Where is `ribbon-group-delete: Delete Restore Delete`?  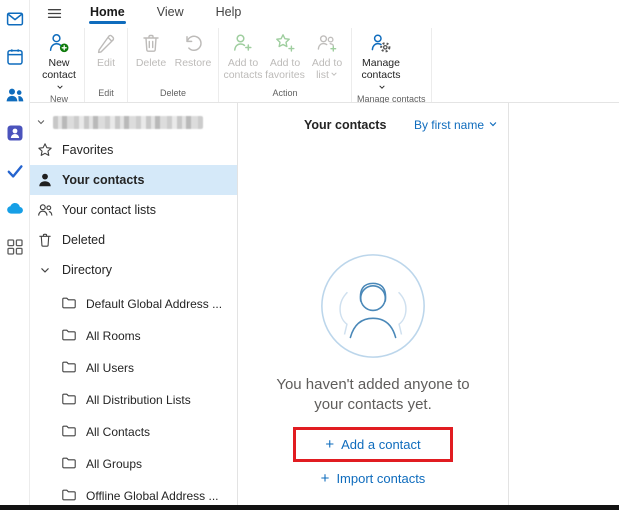 ribbon-group-delete: Delete Restore Delete is located at coordinates (173, 65).